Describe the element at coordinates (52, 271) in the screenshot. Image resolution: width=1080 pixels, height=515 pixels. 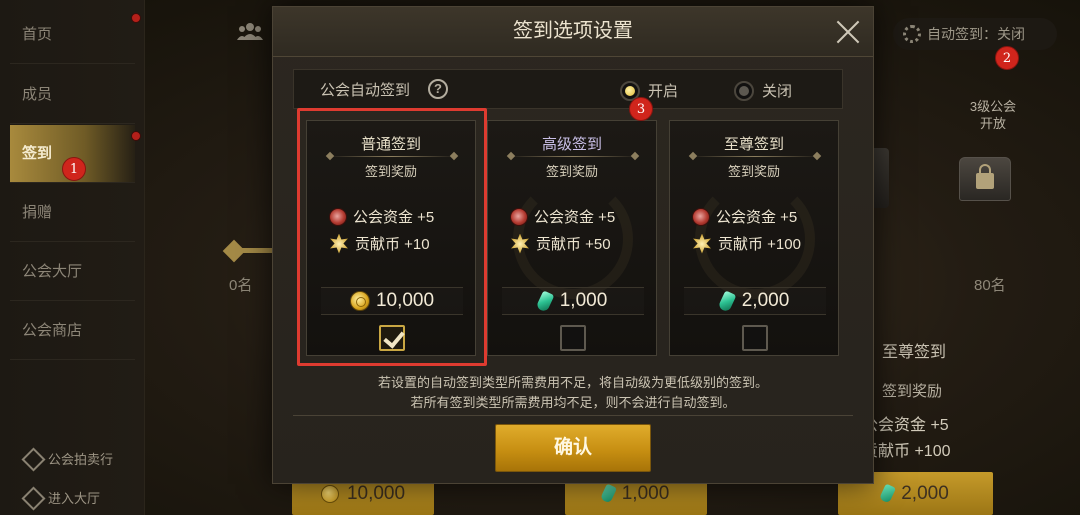
I see `sidebar-item-label: 公会大厅` at that location.